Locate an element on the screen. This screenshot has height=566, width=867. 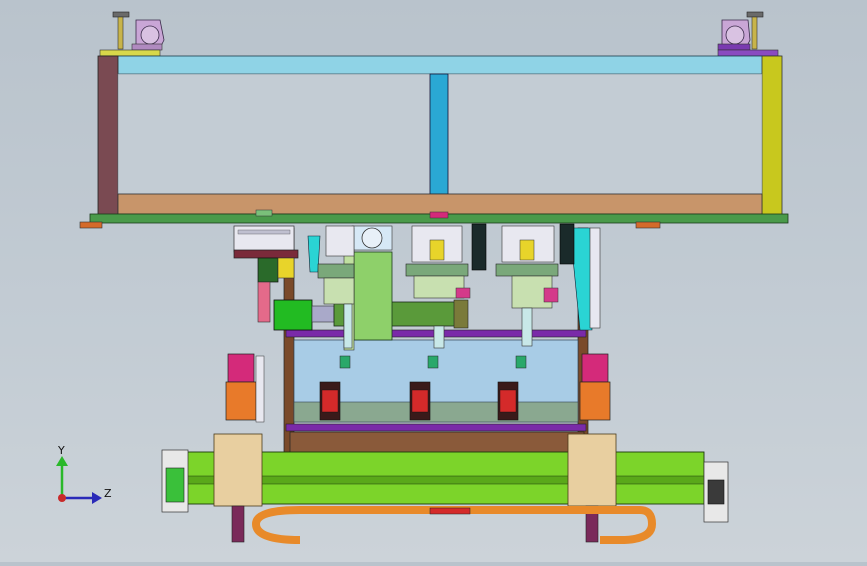
triad-y-label: Y is located at coordinates (61, 450).